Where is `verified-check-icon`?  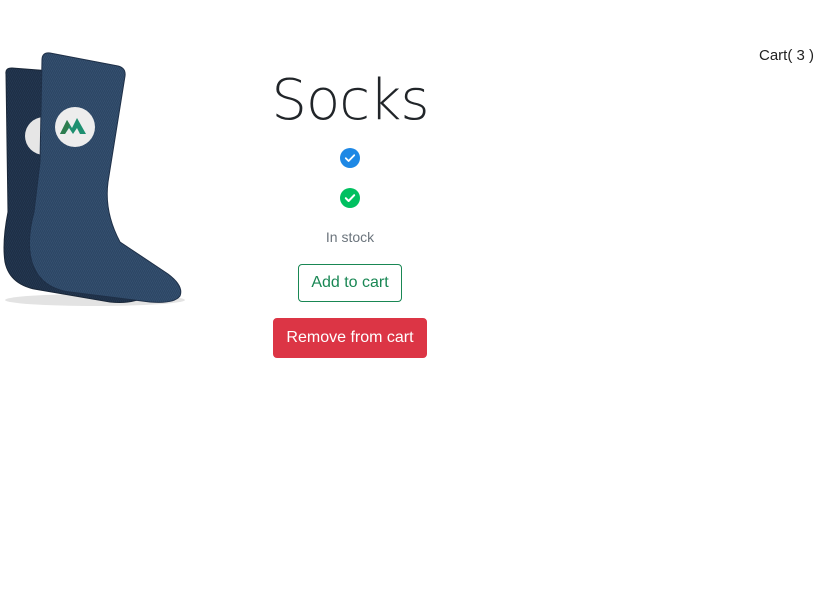
verified-check-icon is located at coordinates (350, 158).